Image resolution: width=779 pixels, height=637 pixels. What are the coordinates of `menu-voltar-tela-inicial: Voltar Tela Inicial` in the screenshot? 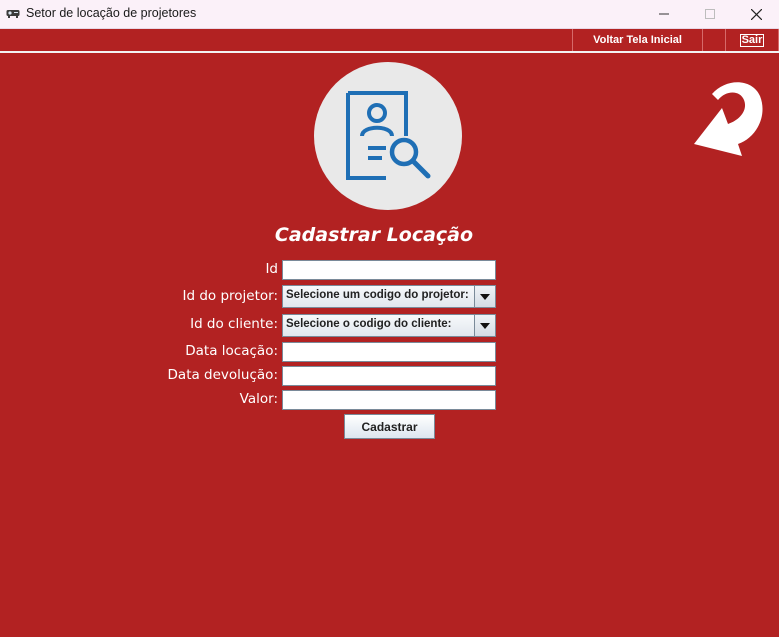 It's located at (637, 40).